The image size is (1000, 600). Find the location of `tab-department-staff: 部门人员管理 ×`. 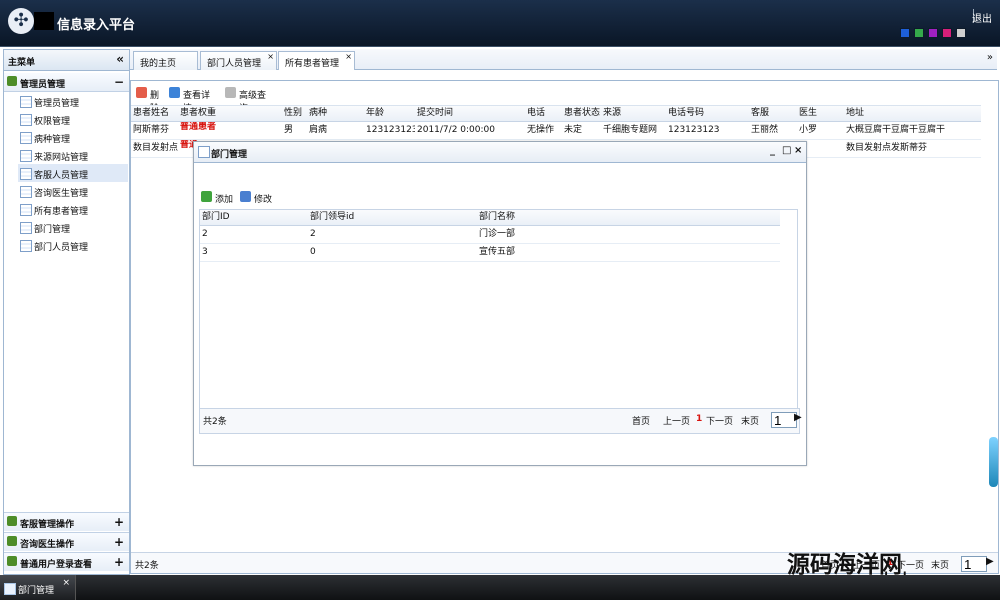

tab-department-staff: 部门人员管理 × is located at coordinates (238, 60).